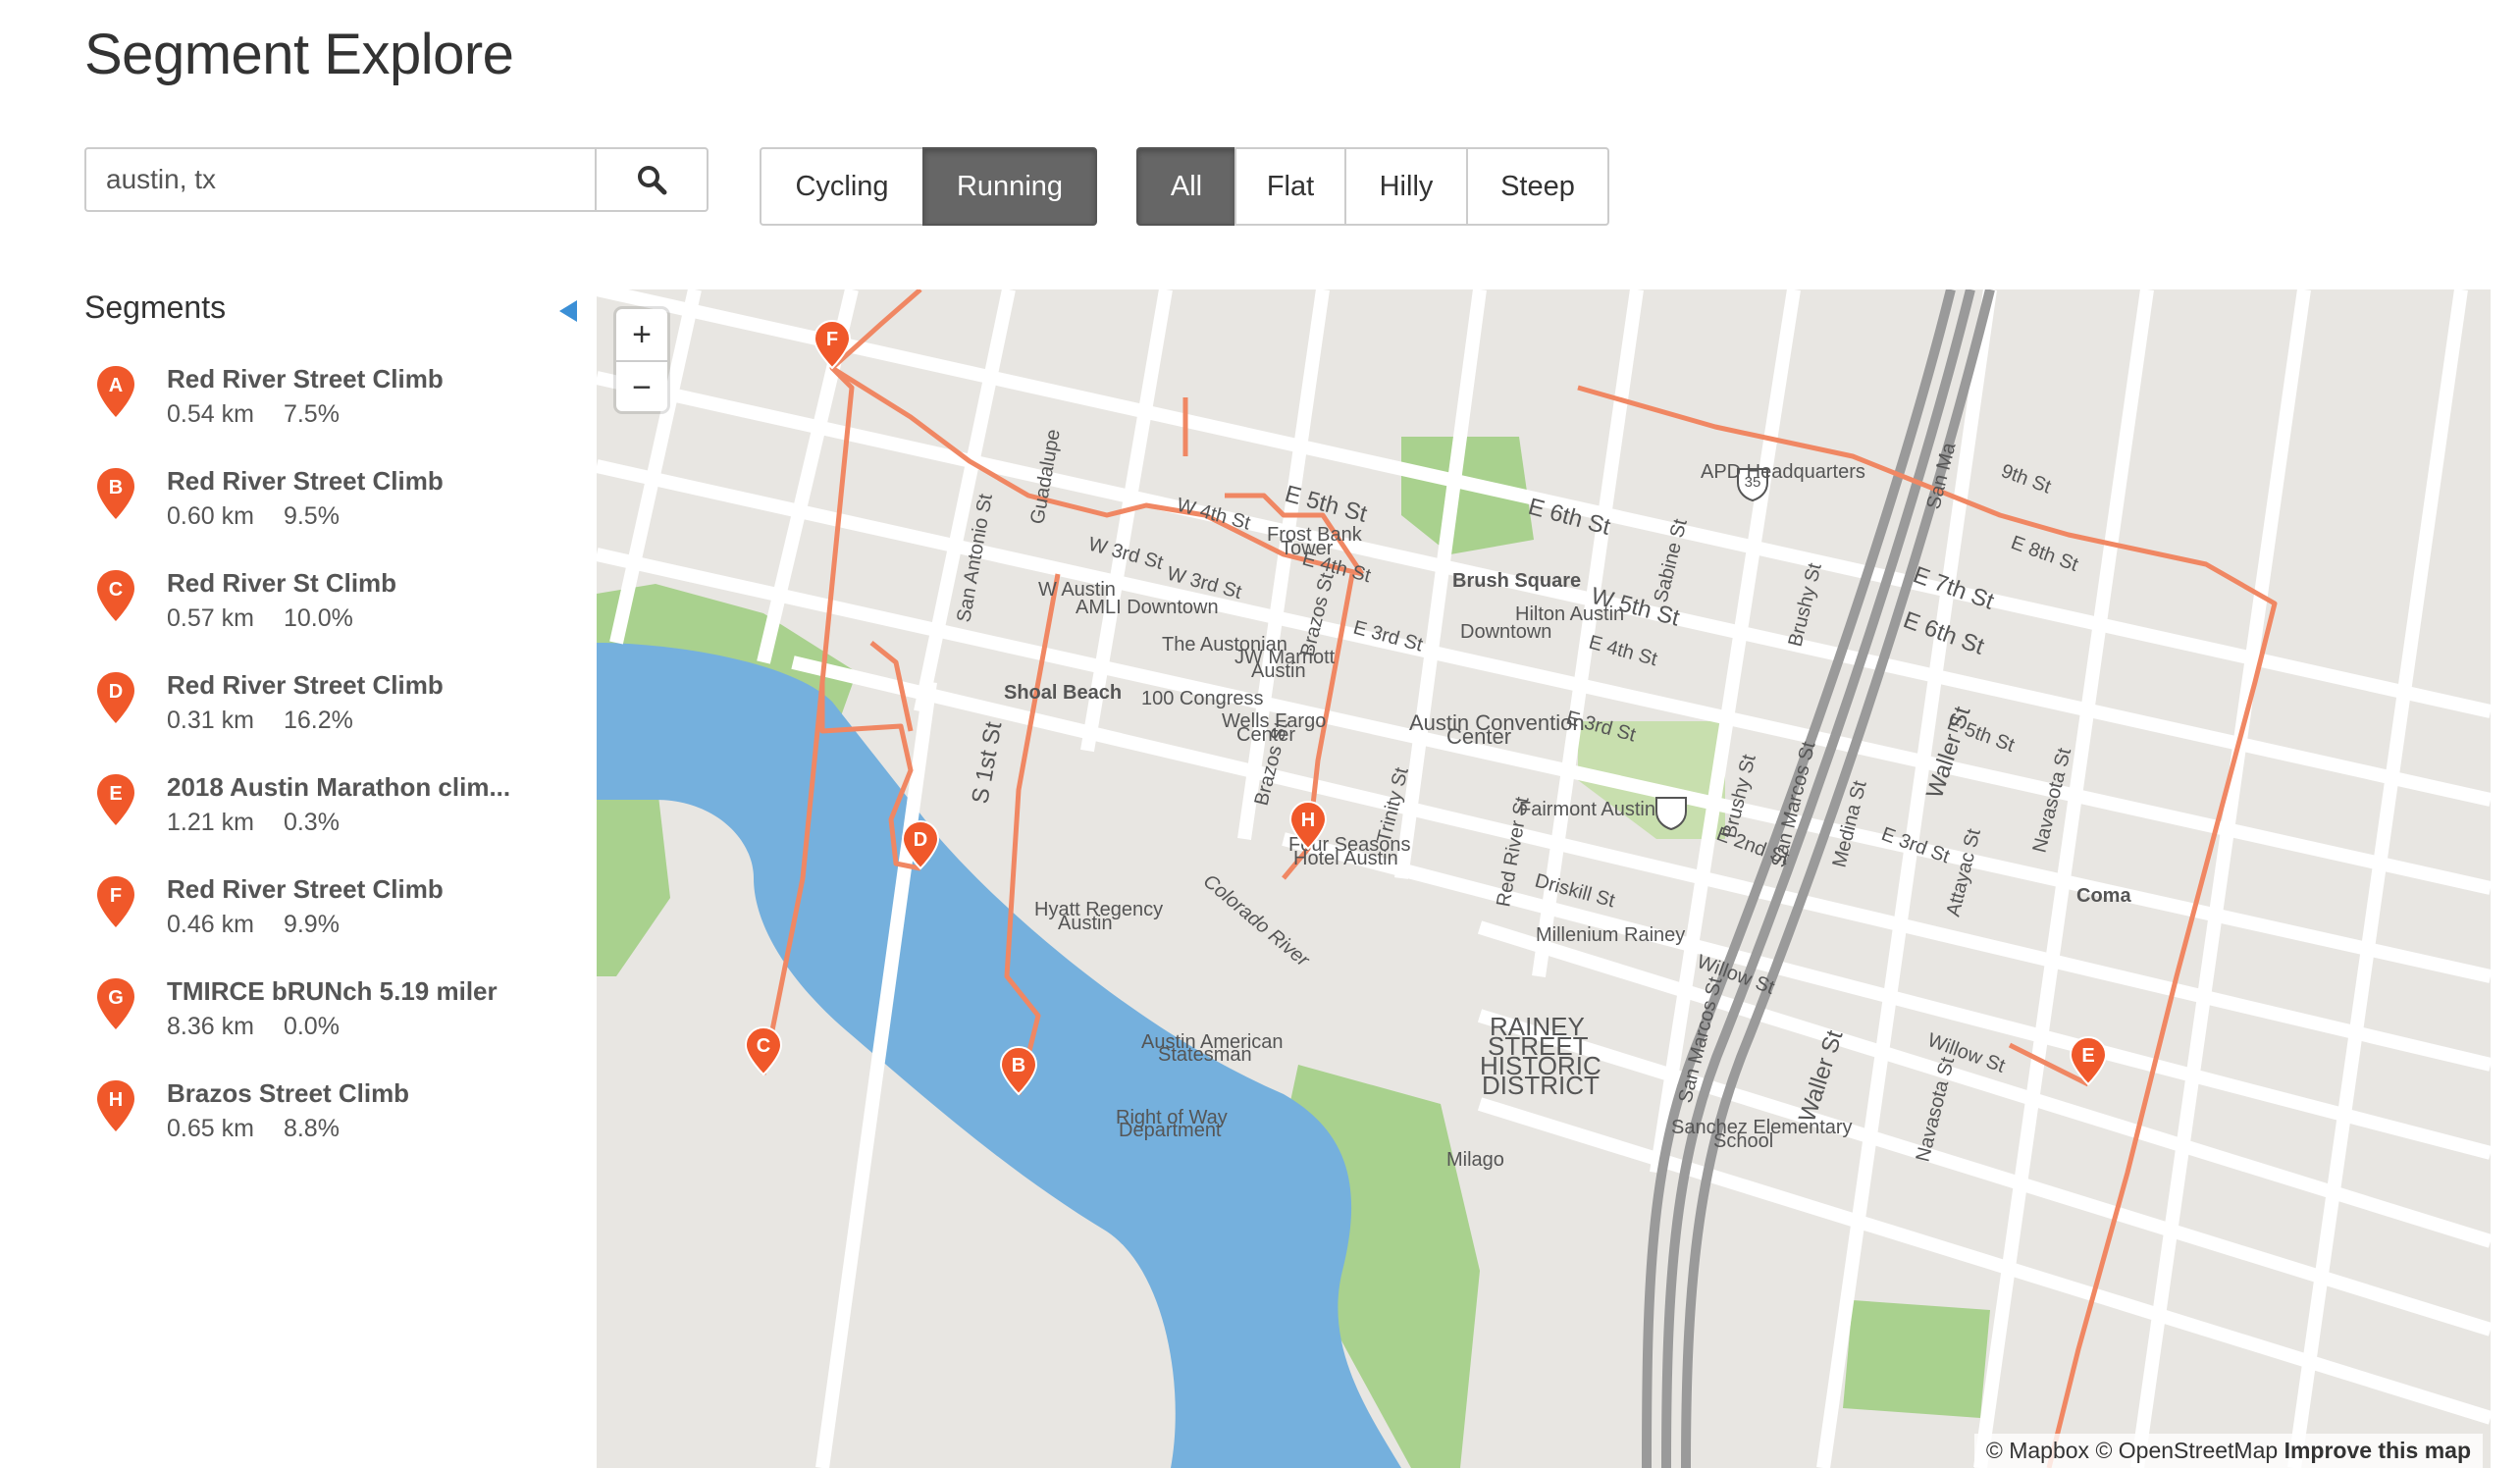 The height and width of the screenshot is (1468, 2520). Describe the element at coordinates (1202, 698) in the screenshot. I see `label-100-congress: 100 Congress` at that location.